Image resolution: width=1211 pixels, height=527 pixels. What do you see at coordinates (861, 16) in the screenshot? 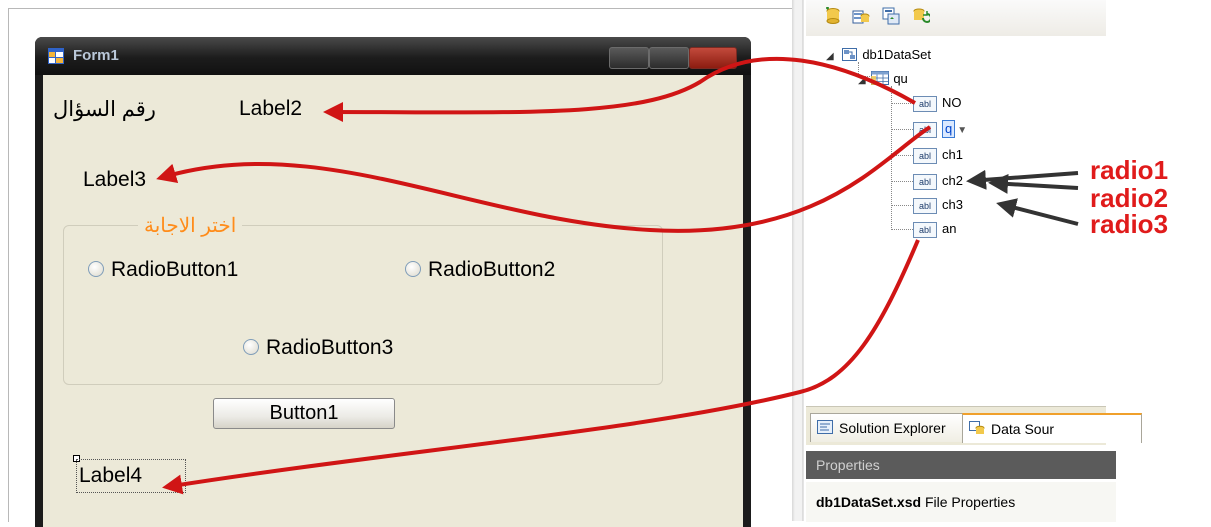
I see `edit-dataset-icon` at bounding box center [861, 16].